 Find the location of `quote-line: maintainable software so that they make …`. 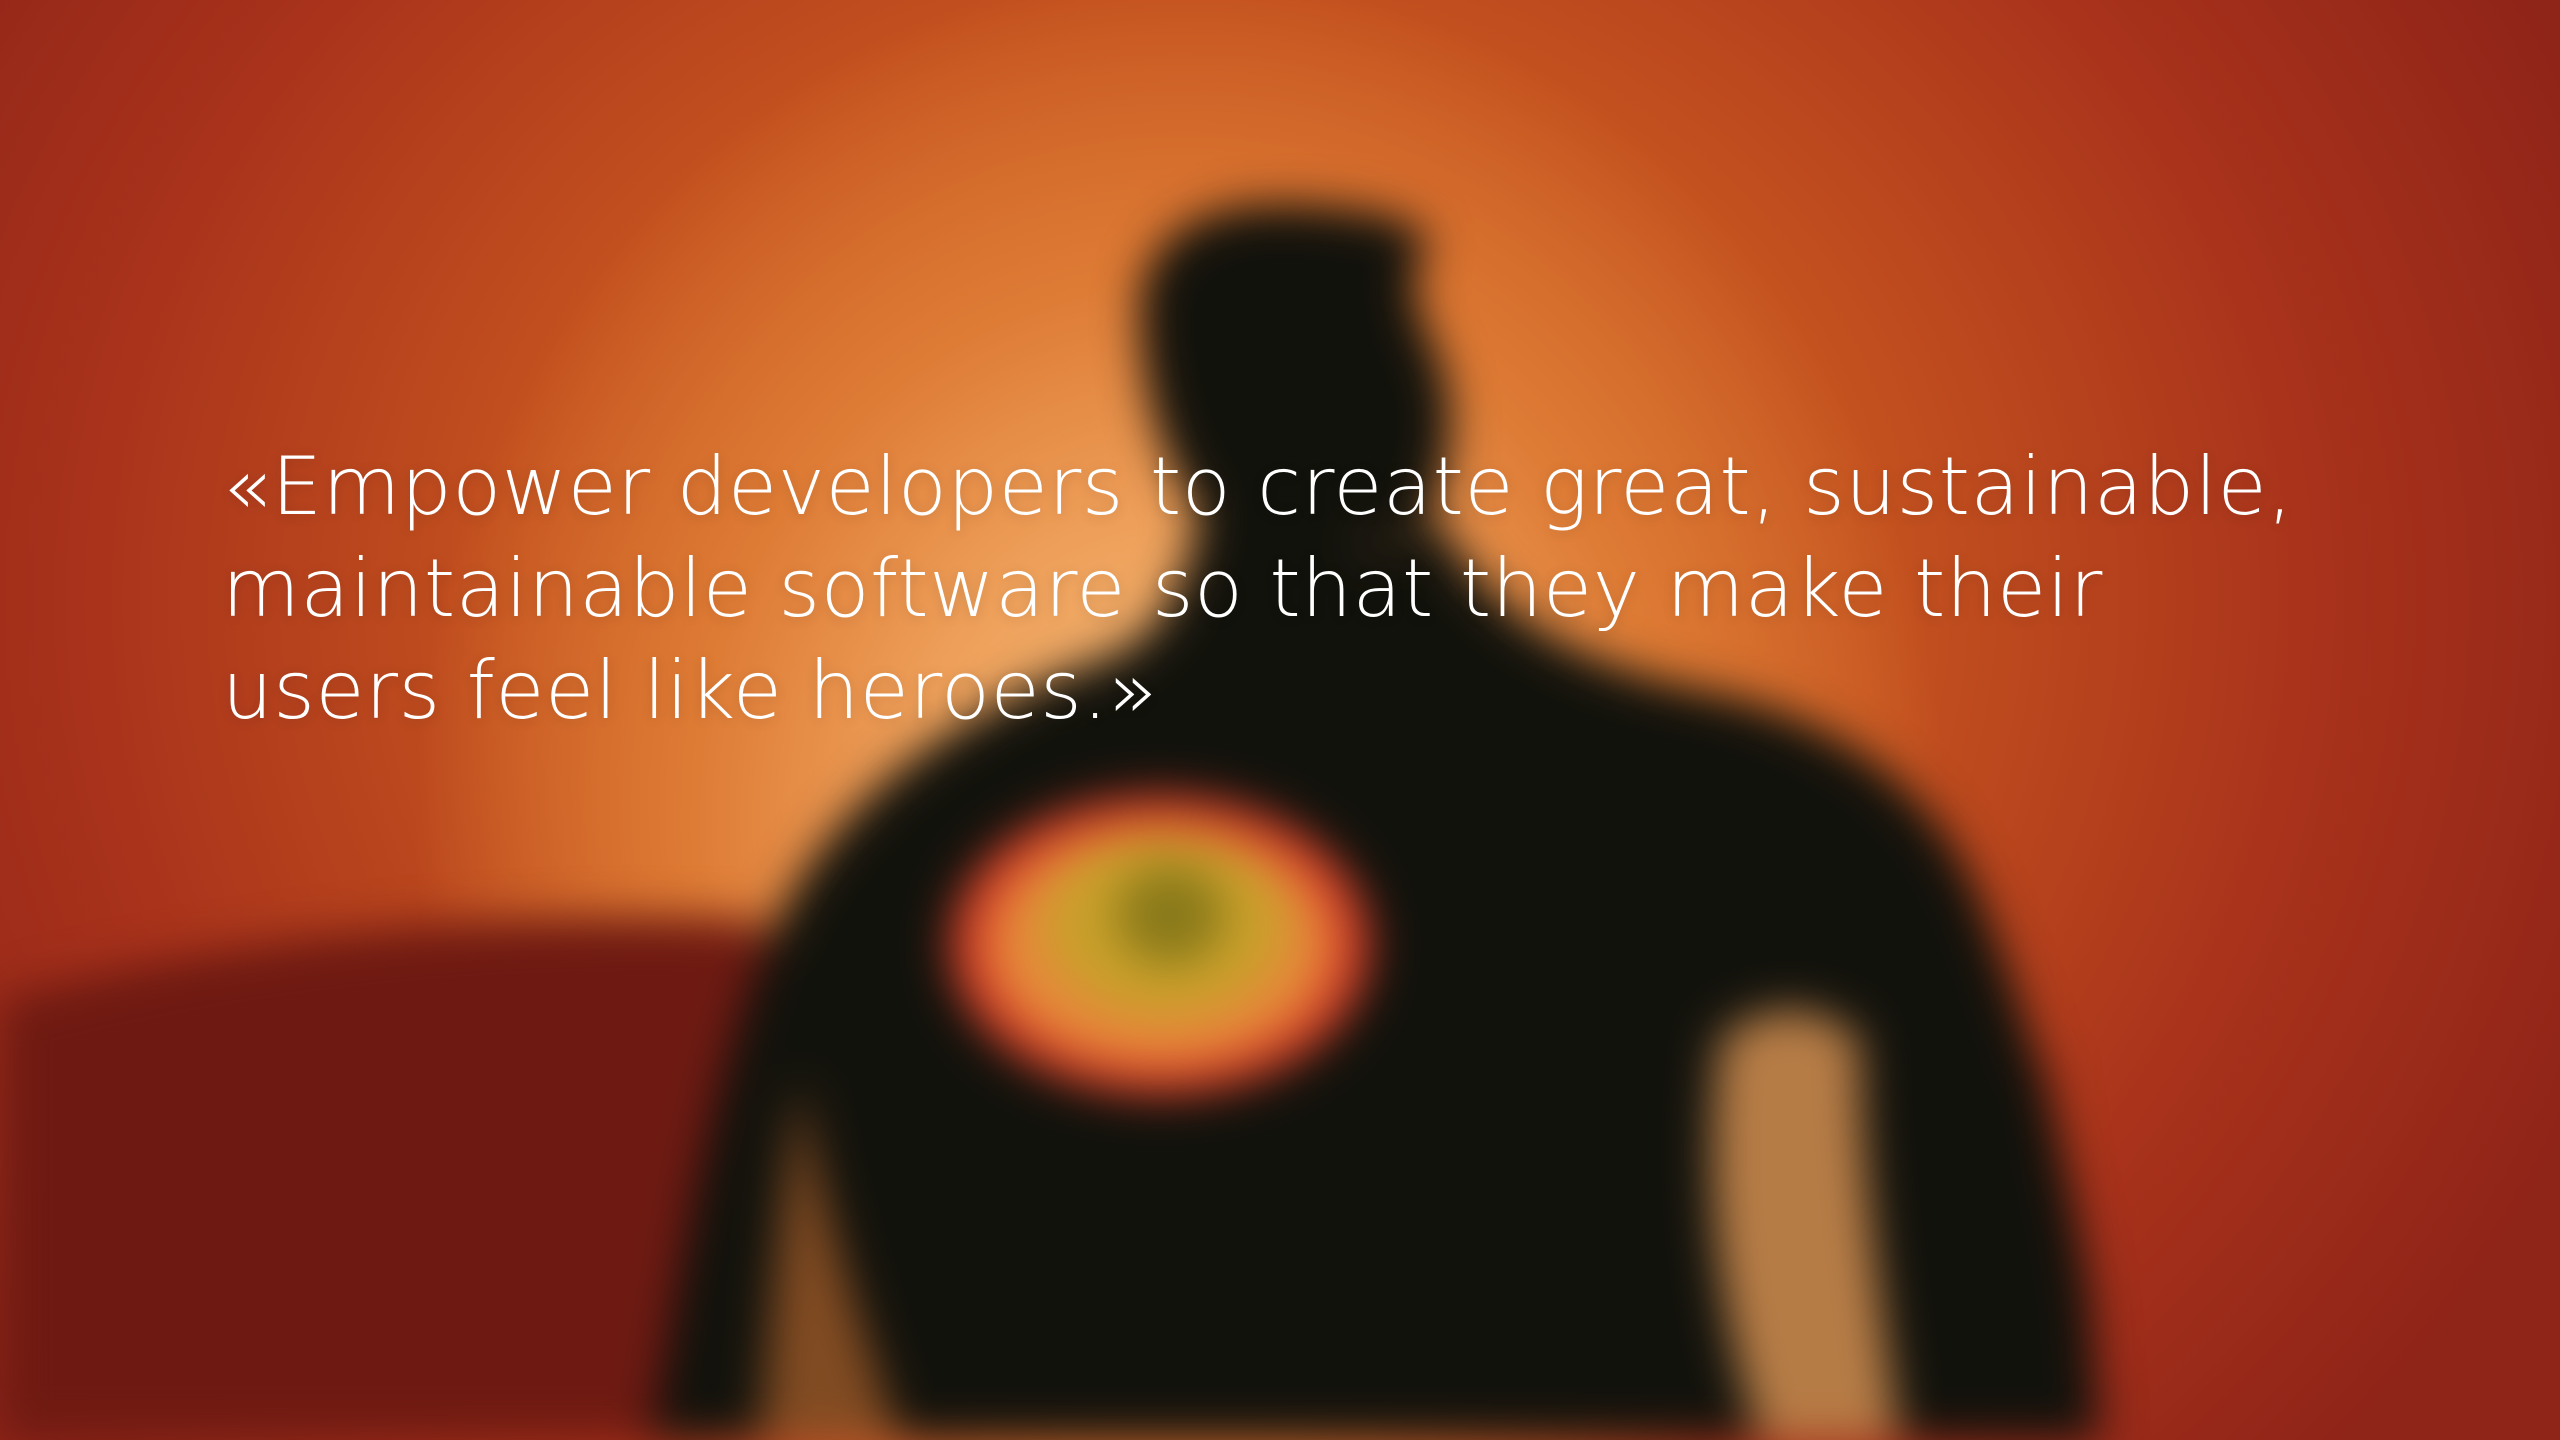

quote-line: maintainable software so that they make … is located at coordinates (1162, 588).